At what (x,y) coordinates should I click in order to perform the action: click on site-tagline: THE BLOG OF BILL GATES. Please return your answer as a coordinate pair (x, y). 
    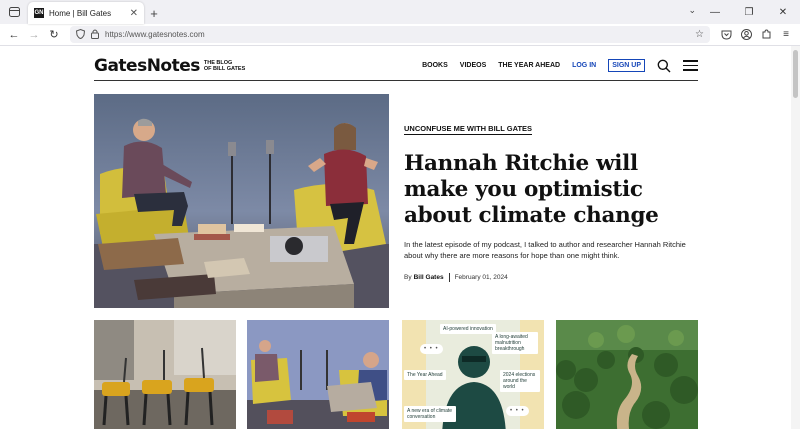
    Looking at the image, I should click on (226, 66).